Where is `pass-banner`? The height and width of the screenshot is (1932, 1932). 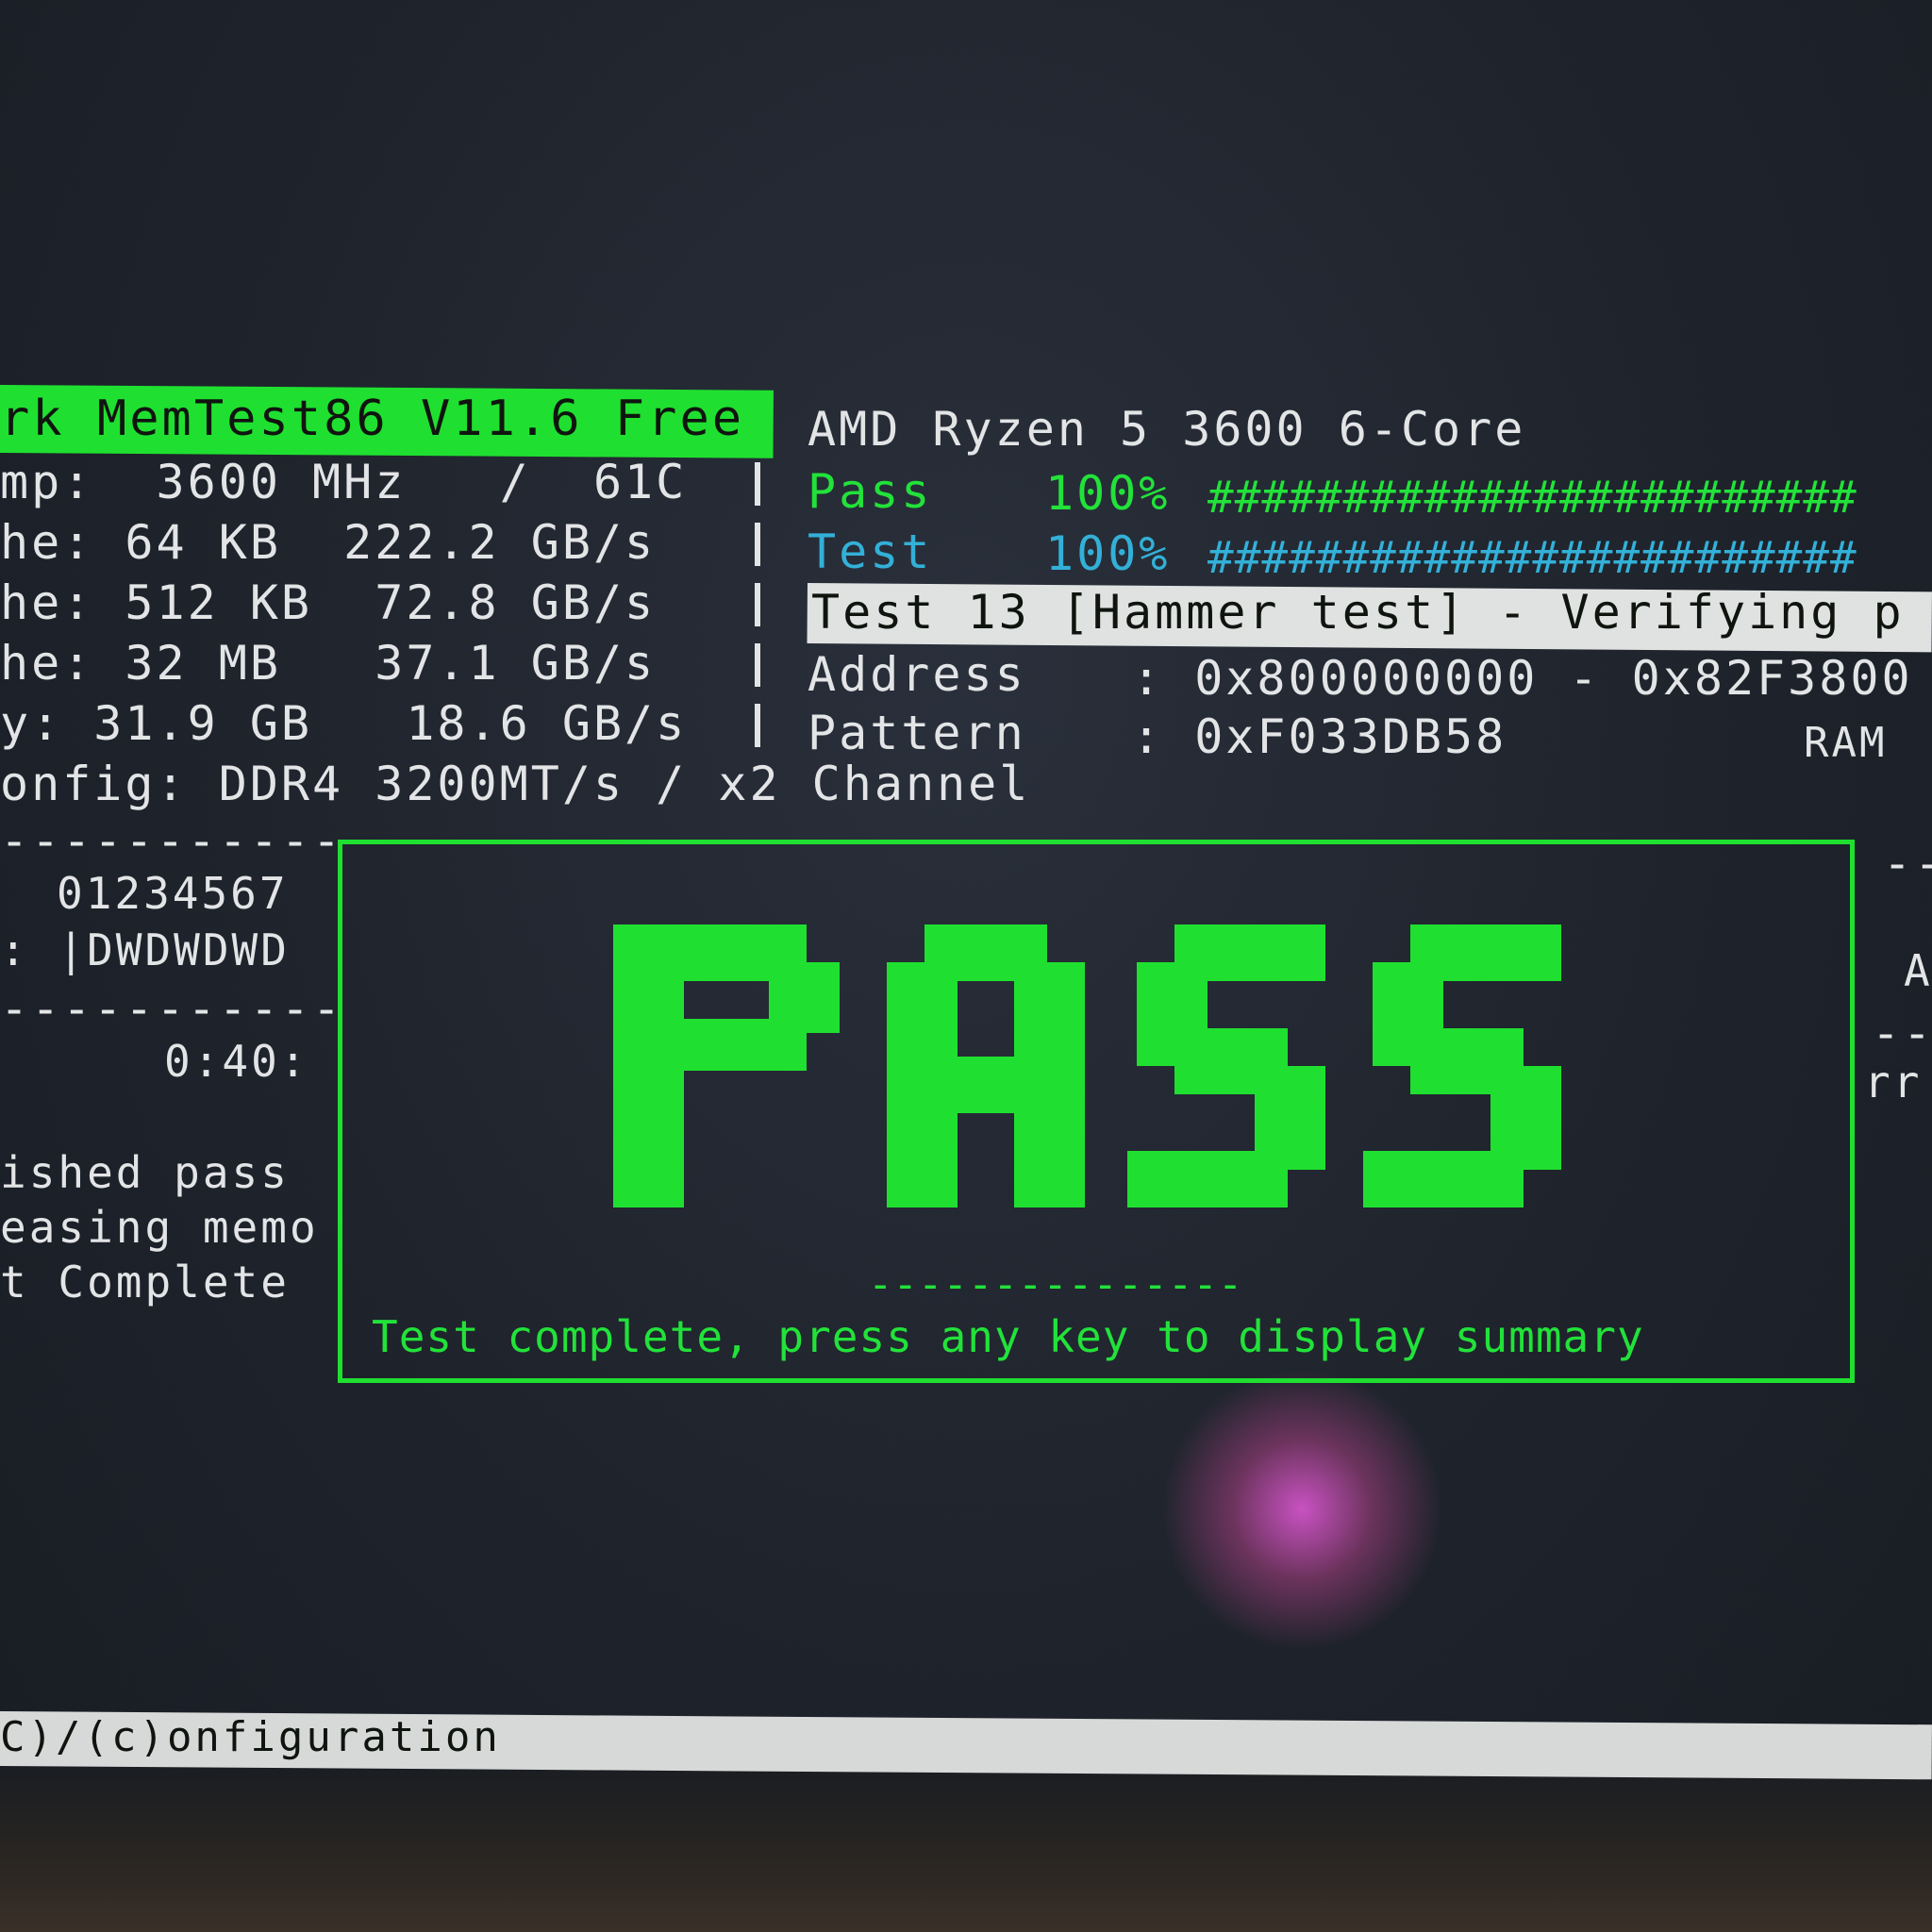
pass-banner is located at coordinates (1087, 1066).